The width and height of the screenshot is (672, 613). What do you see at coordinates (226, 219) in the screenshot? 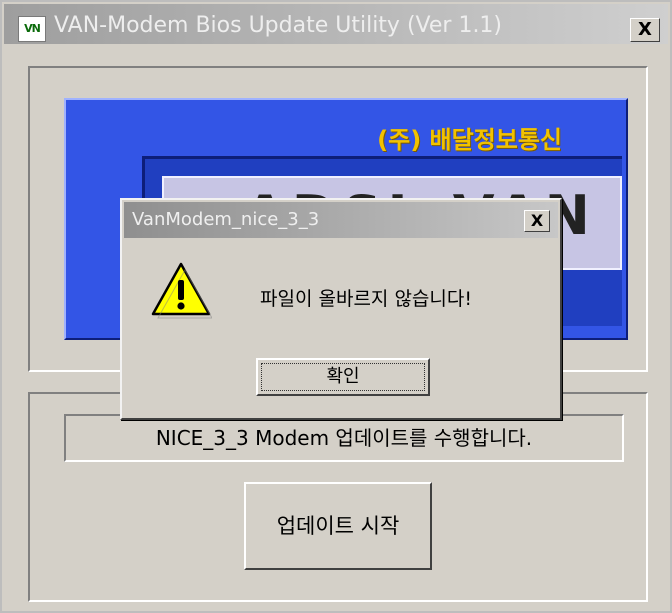
I see `dialog-title: VanModem_nice_3_3` at bounding box center [226, 219].